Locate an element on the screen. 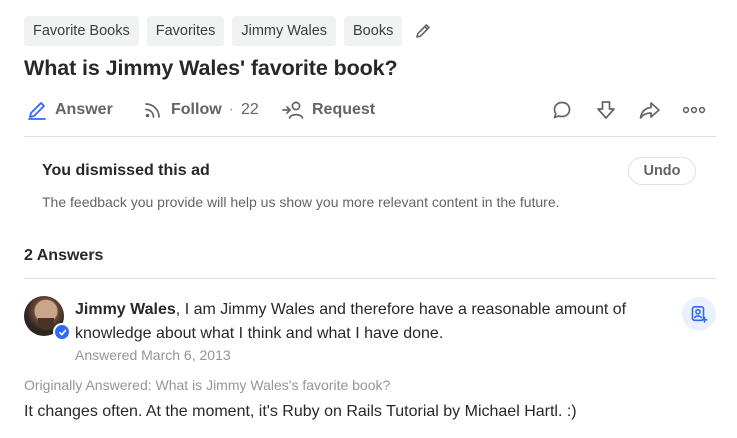  question-secondary-actions is located at coordinates (628, 110).